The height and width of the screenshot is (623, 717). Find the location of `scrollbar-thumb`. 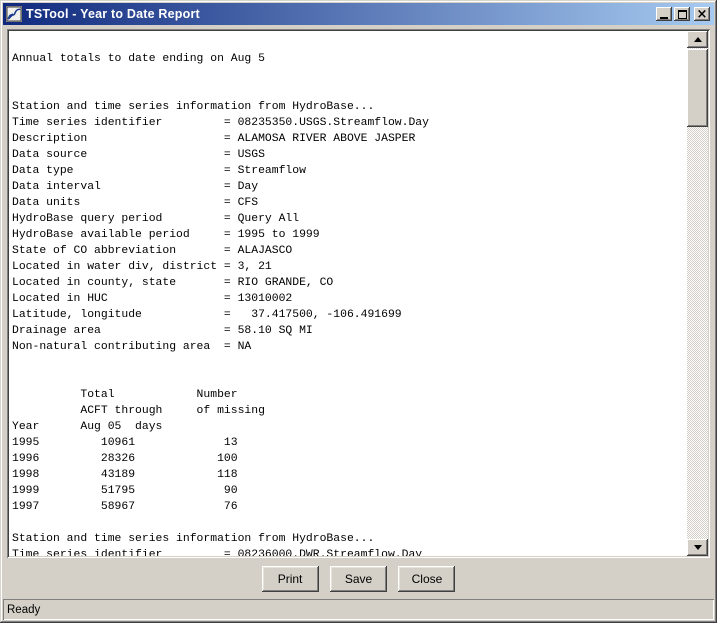

scrollbar-thumb is located at coordinates (697, 88).